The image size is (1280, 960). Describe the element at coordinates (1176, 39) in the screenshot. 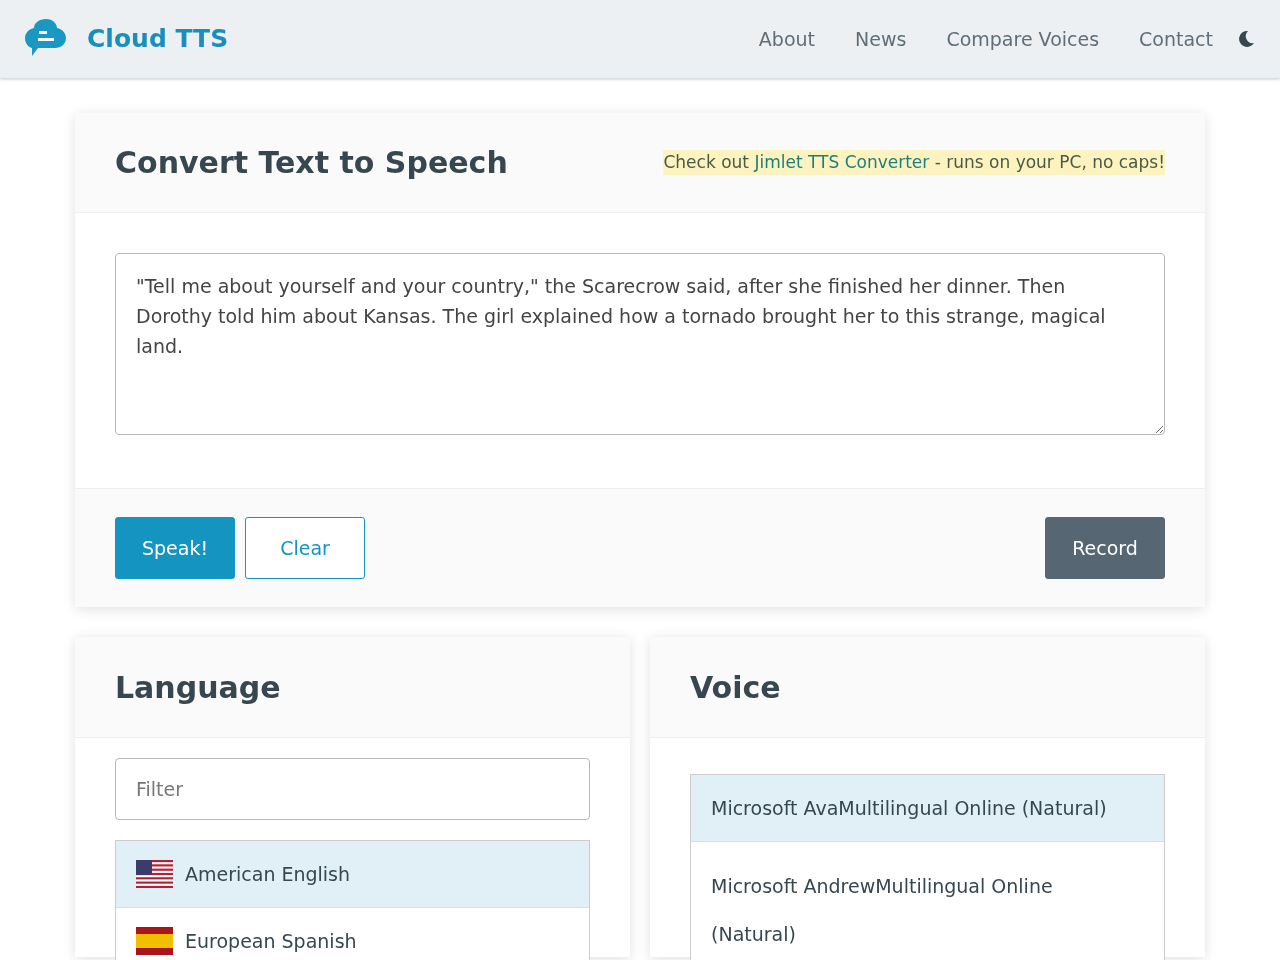

I see `nav-link: Contact` at that location.